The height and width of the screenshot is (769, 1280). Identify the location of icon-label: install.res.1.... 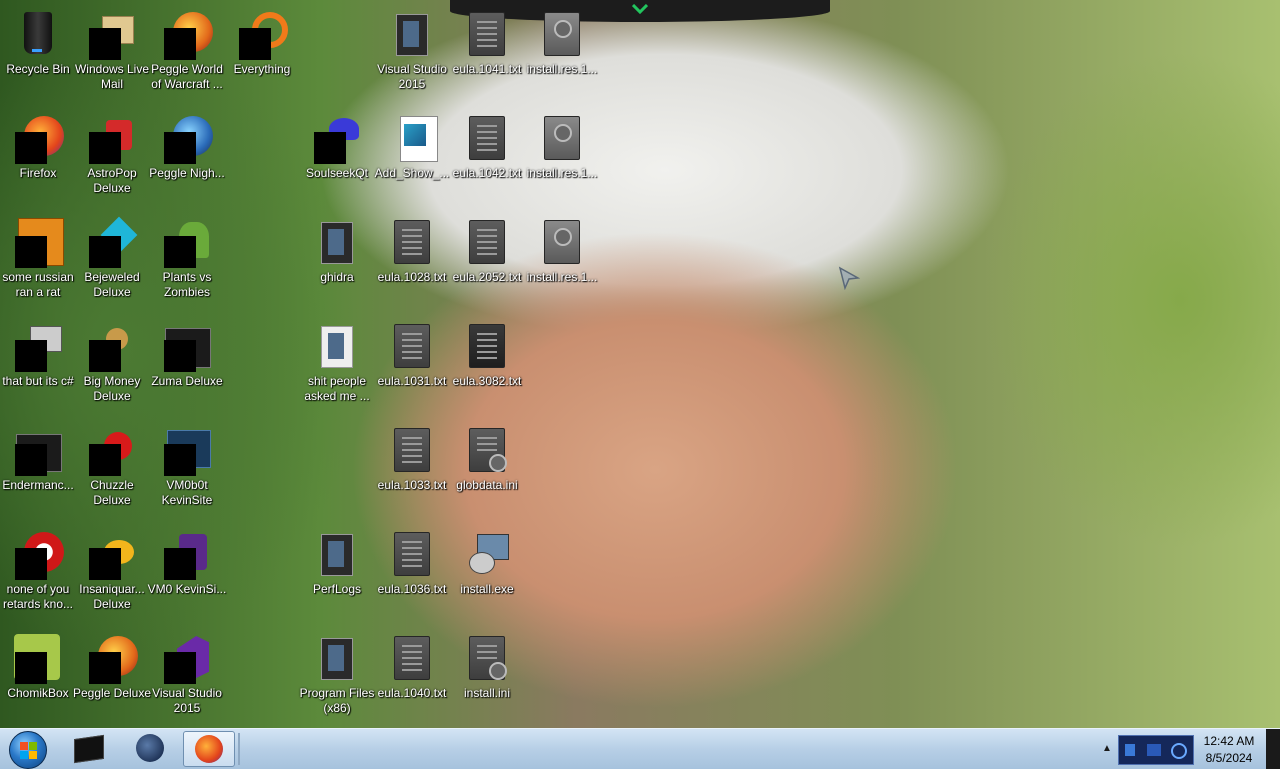
(562, 173).